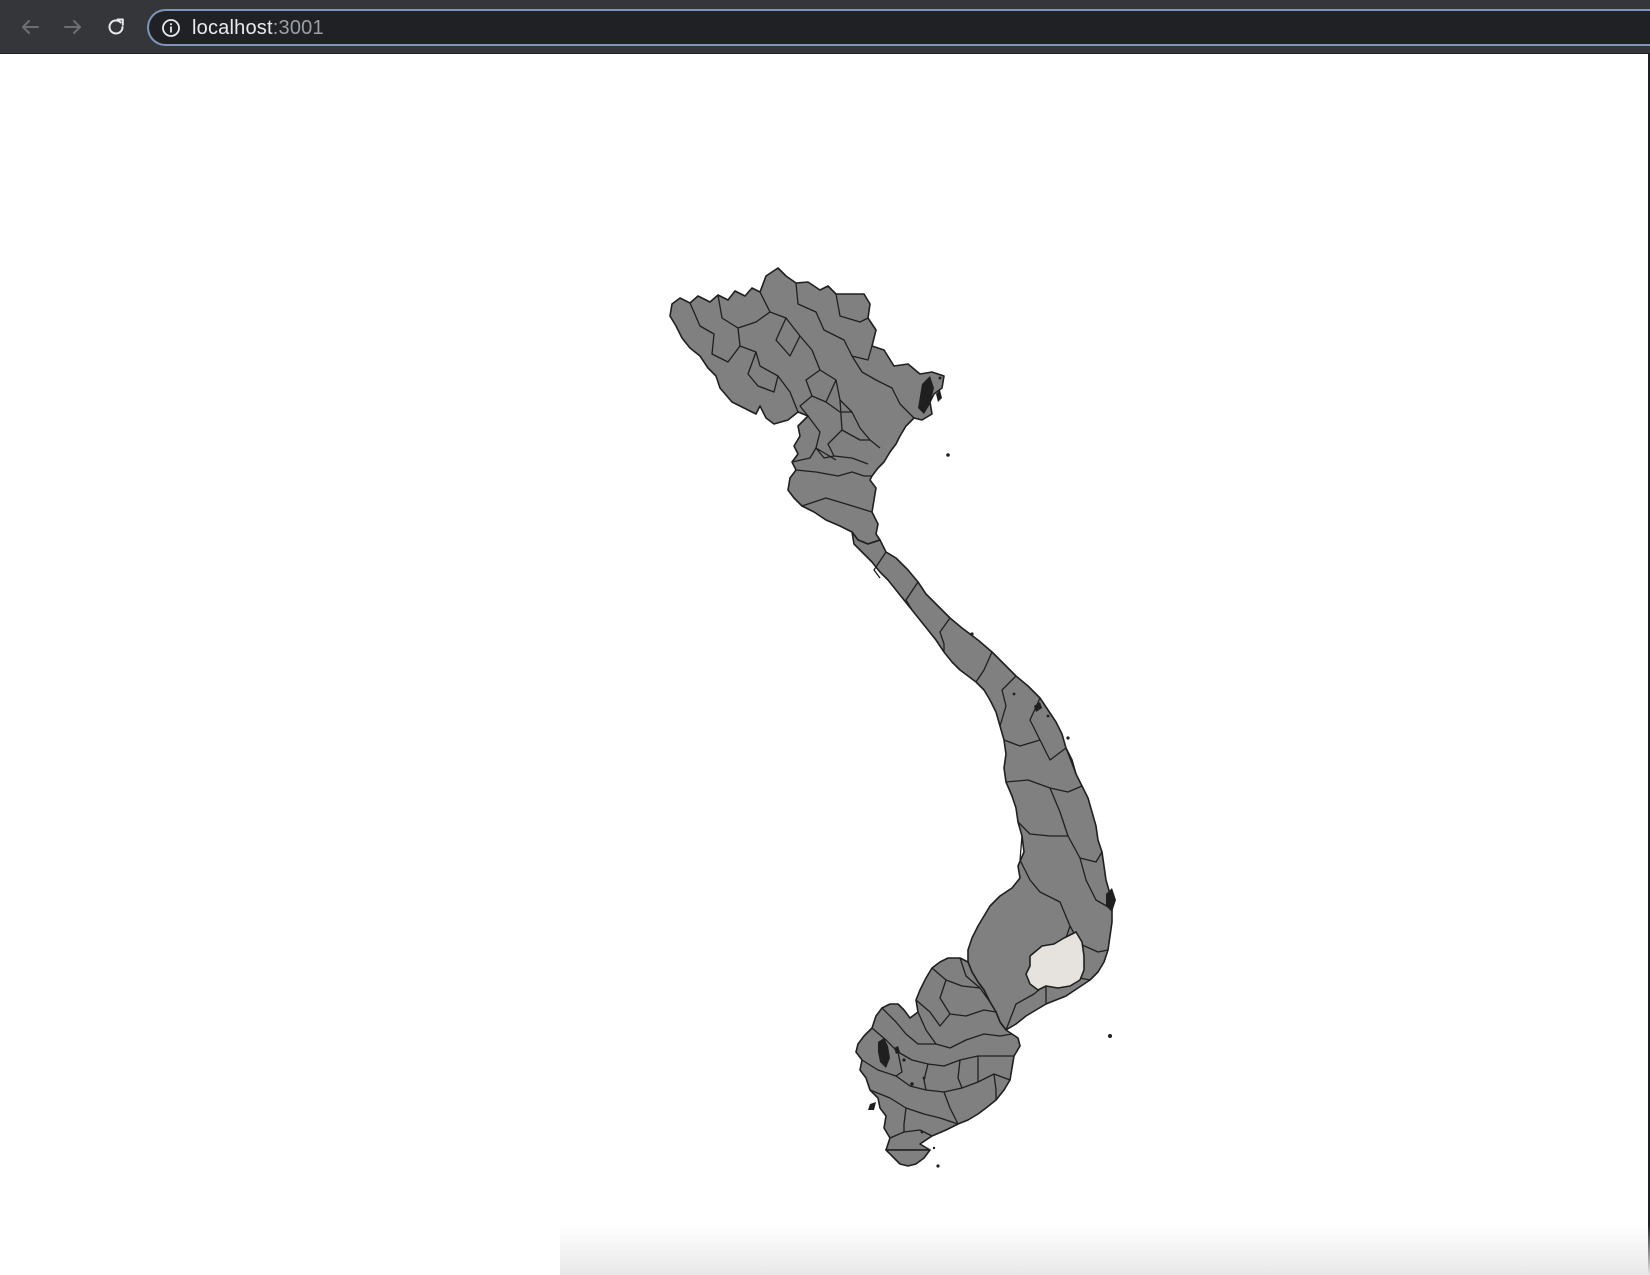 The height and width of the screenshot is (1275, 1650). Describe the element at coordinates (908, 1158) in the screenshot. I see `map-region-camau` at that location.